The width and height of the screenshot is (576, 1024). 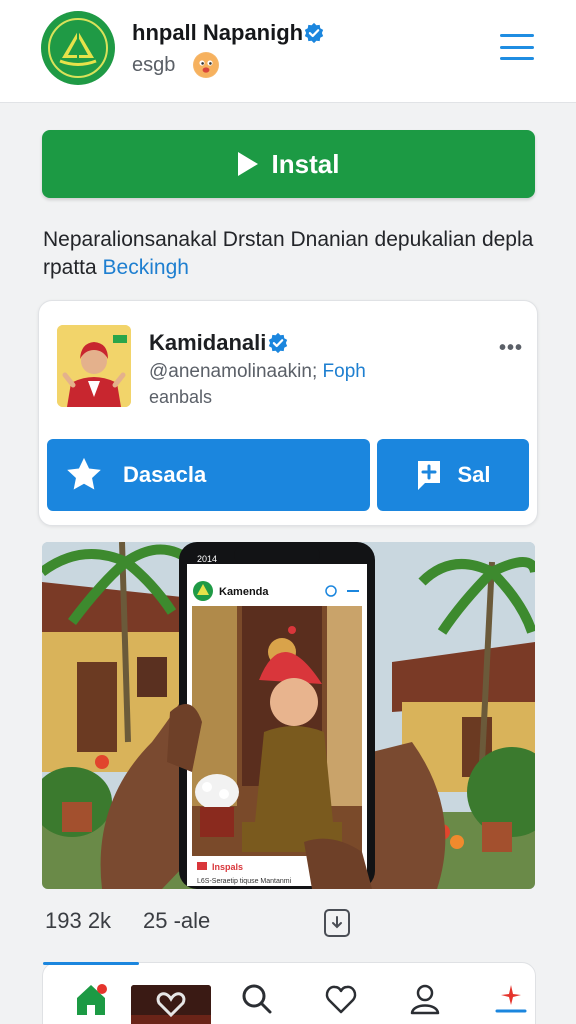 What do you see at coordinates (208, 342) in the screenshot?
I see `profile-name: Kamidanali` at bounding box center [208, 342].